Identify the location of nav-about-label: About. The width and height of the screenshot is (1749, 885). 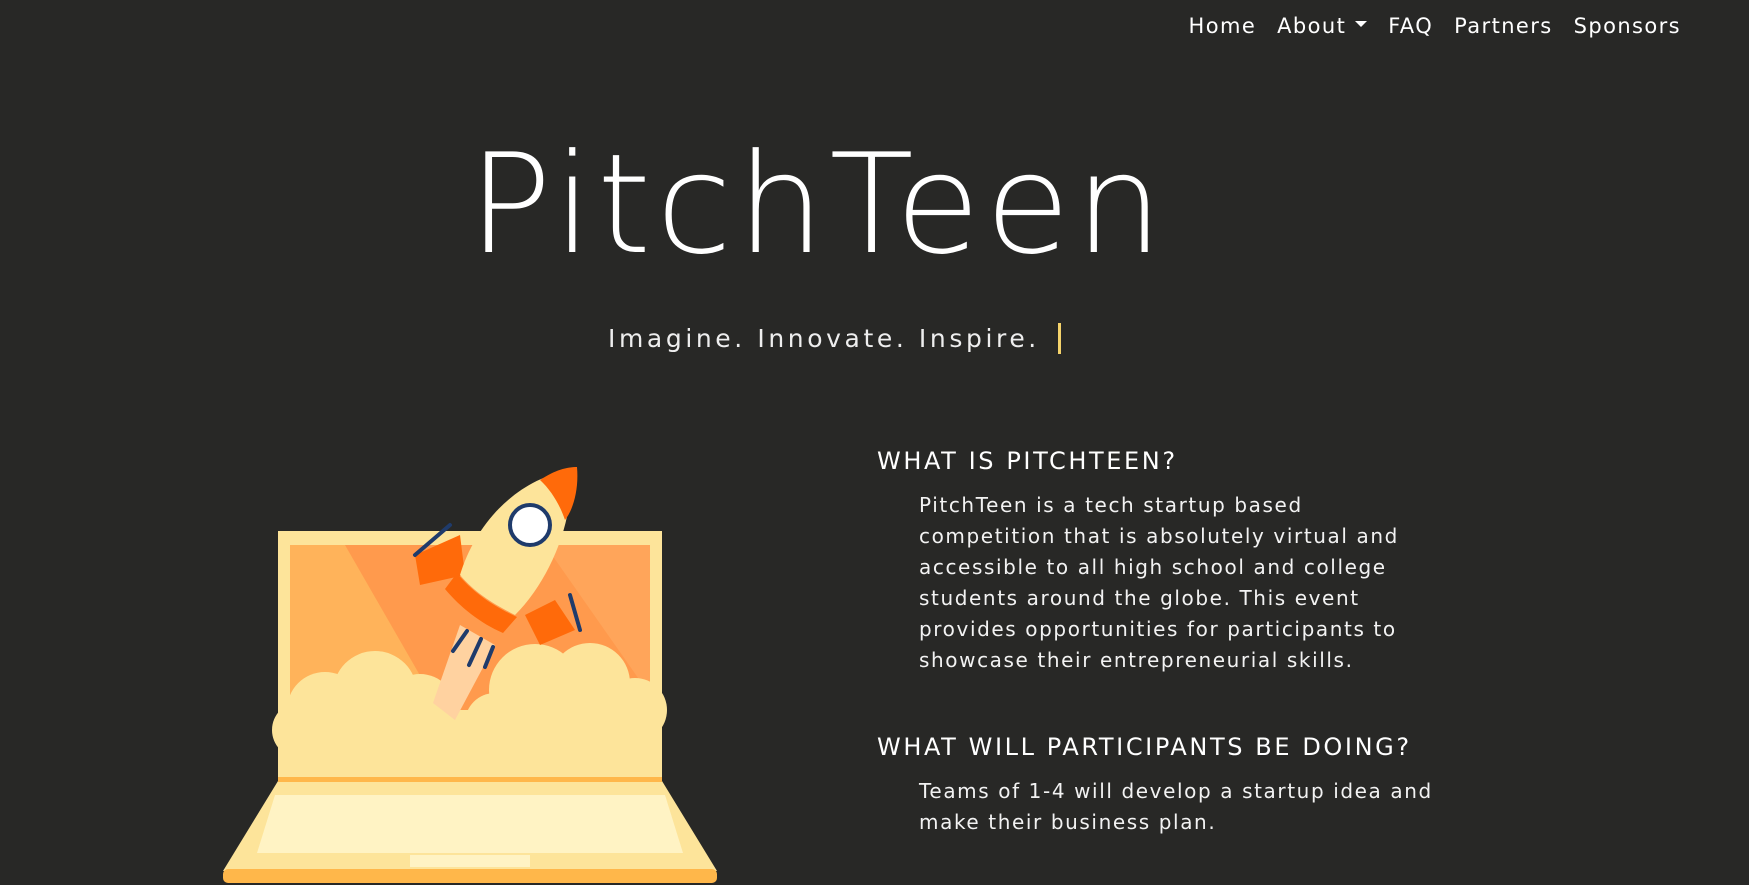
(1312, 26).